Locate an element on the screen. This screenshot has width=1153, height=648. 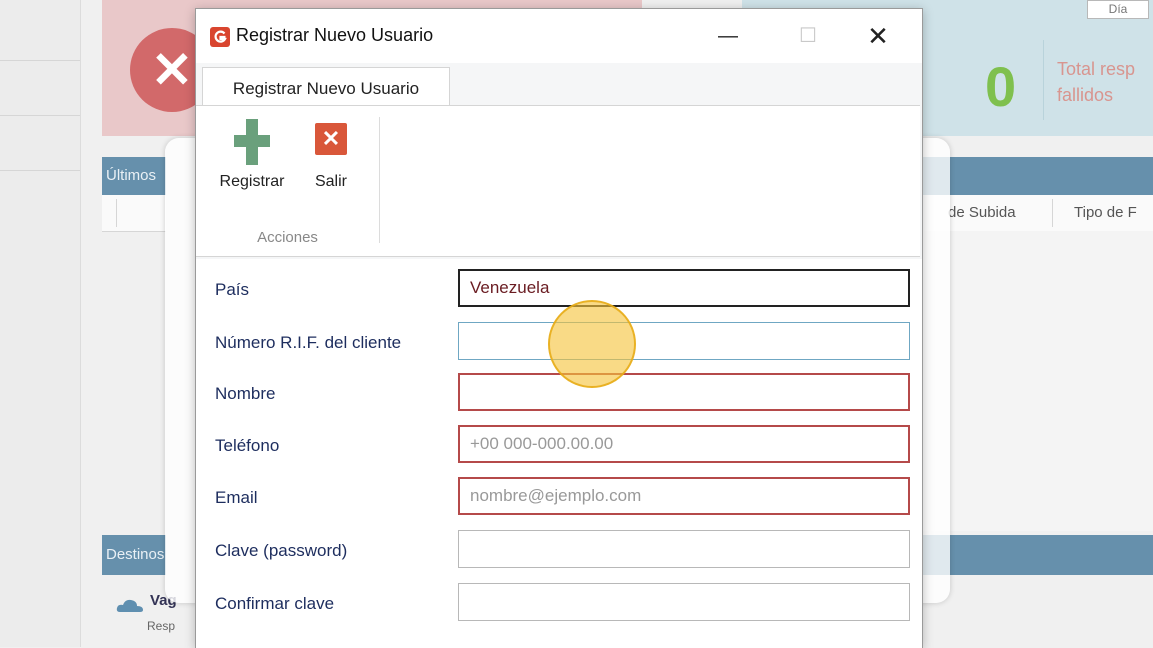
dialog-titlebar: Registrar Nuevo Usuario — ☐ ✕ is located at coordinates (559, 36).